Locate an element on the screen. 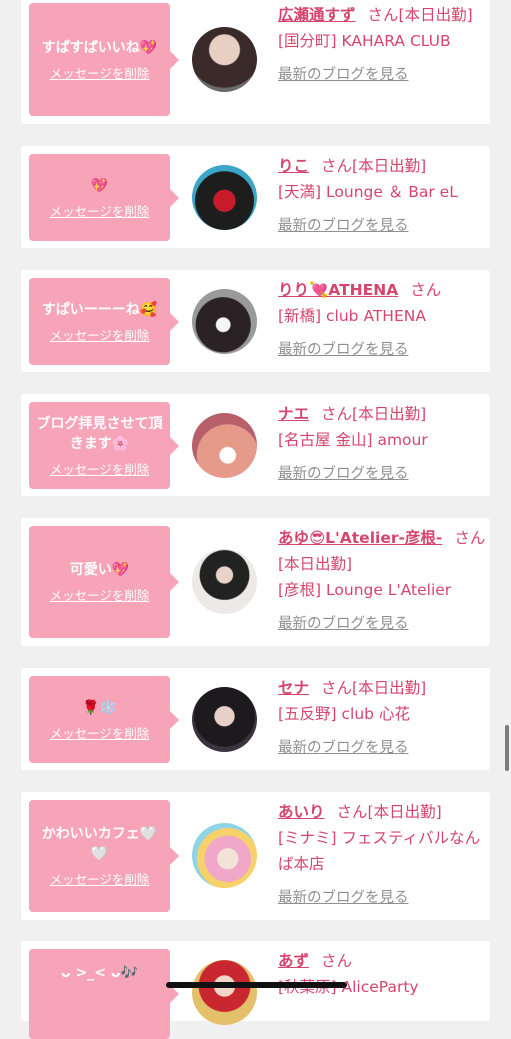  home-indicator is located at coordinates (256, 985).